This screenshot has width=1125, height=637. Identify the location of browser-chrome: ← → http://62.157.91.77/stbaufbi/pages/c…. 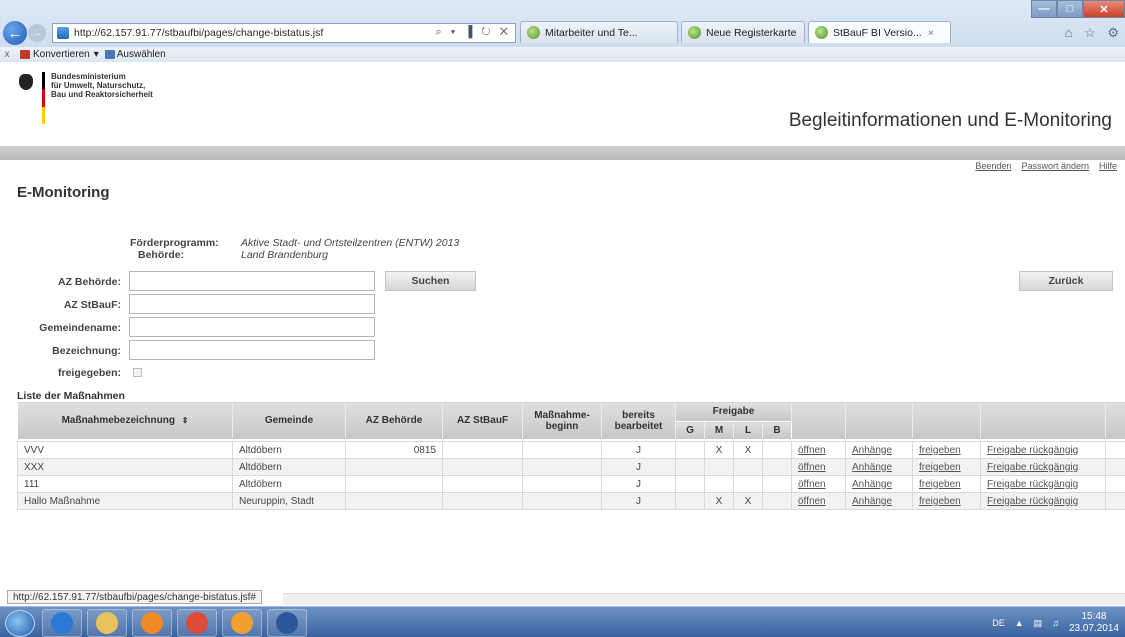
(562, 31).